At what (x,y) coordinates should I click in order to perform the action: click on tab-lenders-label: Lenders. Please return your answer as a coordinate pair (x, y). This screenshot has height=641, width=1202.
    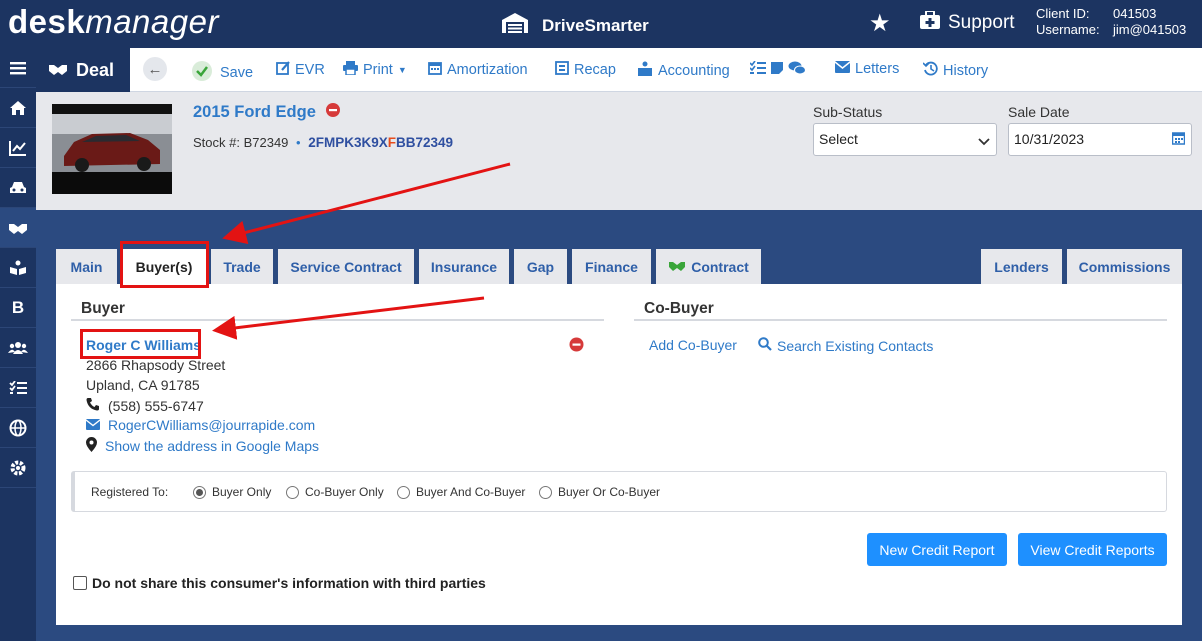
    Looking at the image, I should click on (1021, 266).